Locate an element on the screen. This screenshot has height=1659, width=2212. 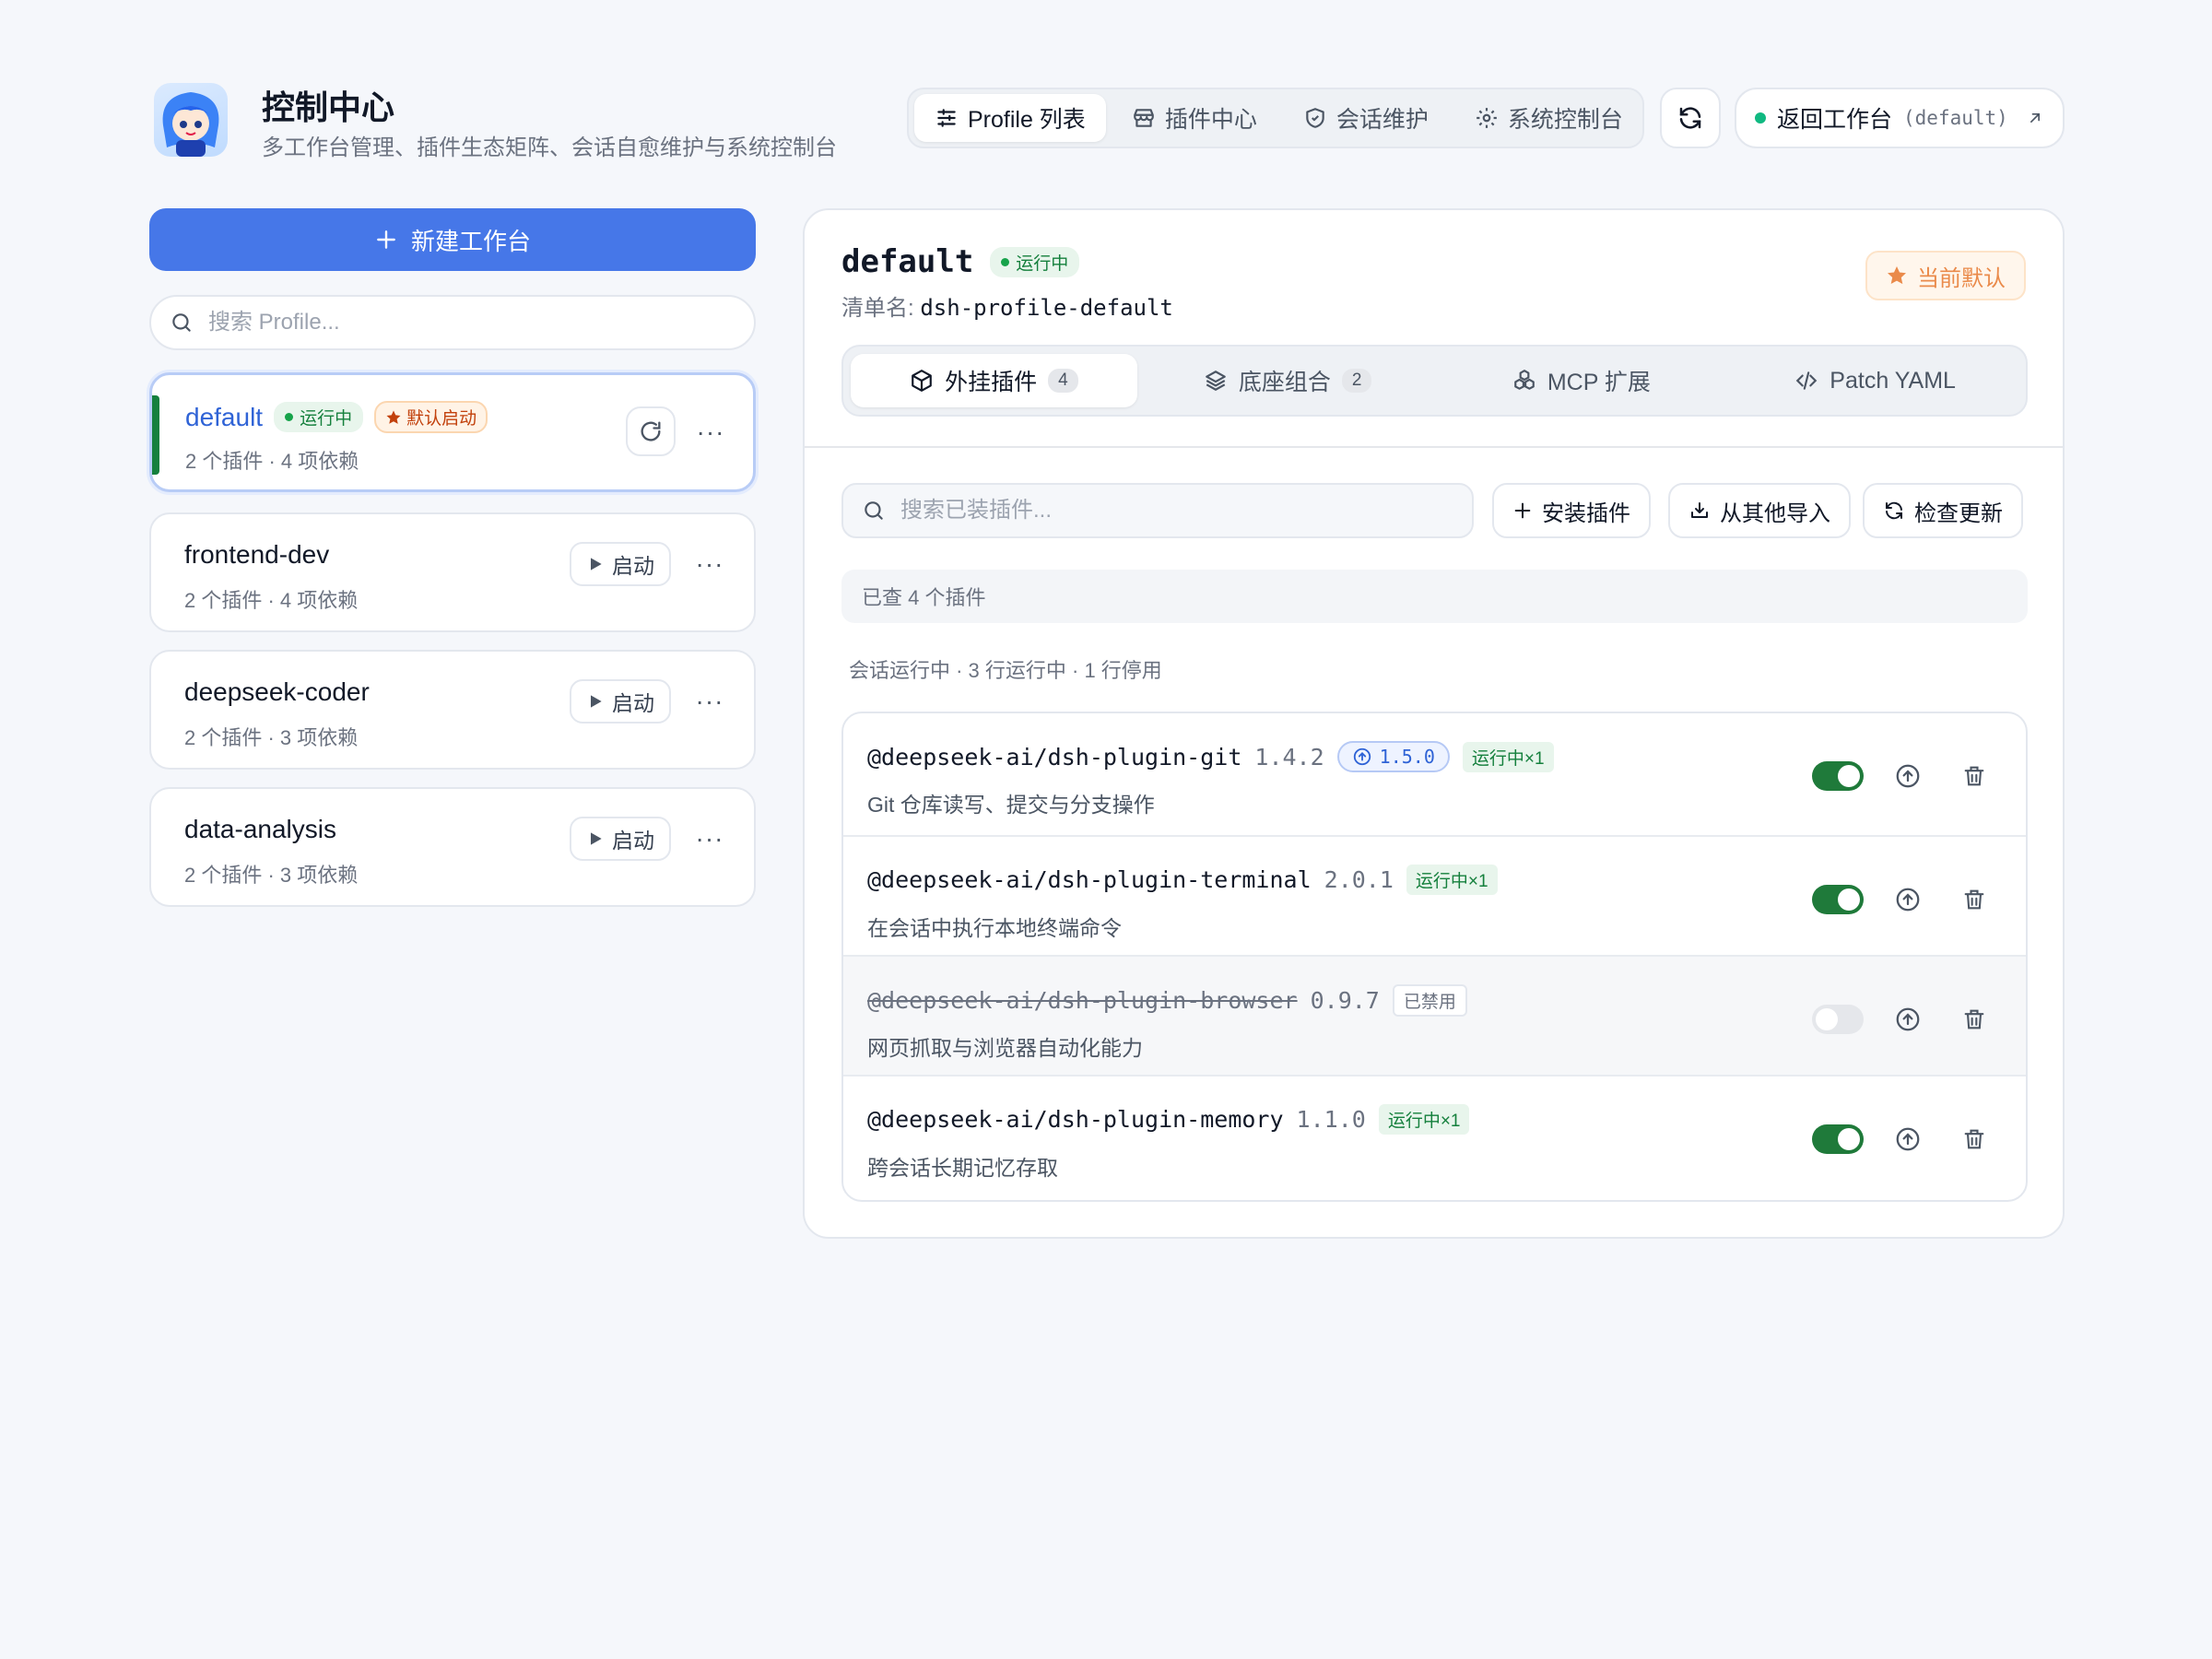
tab-patch-yaml: Patch YAML is located at coordinates (1875, 380).